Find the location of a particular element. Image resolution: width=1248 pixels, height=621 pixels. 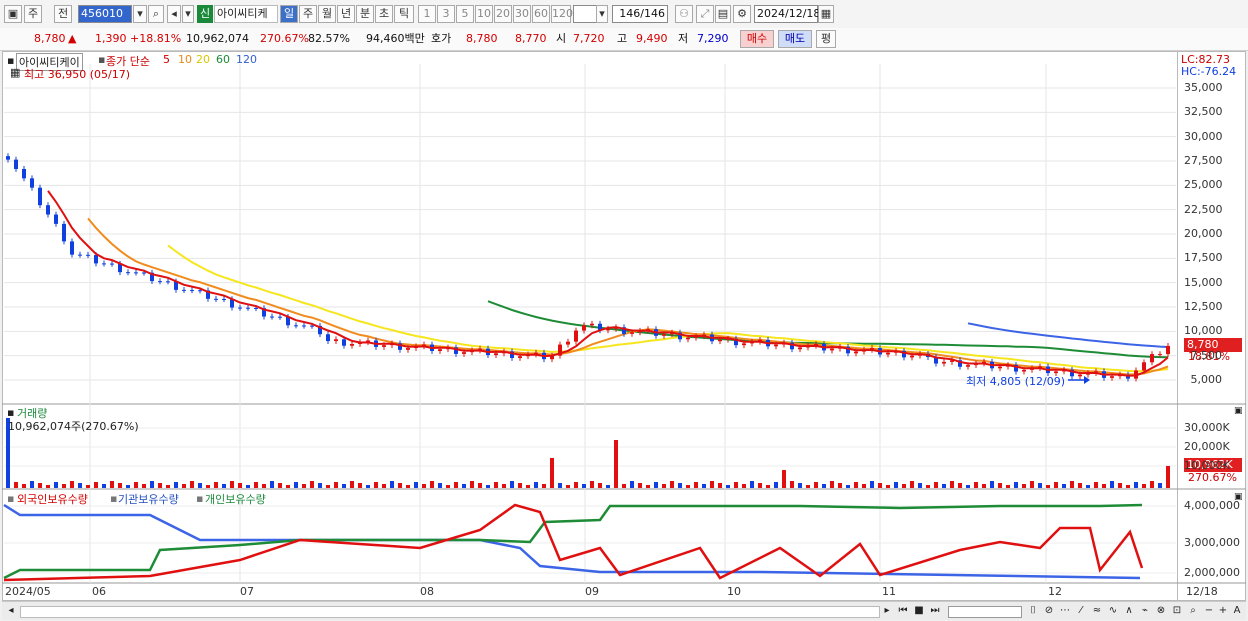

zoom-slider is located at coordinates (985, 612).